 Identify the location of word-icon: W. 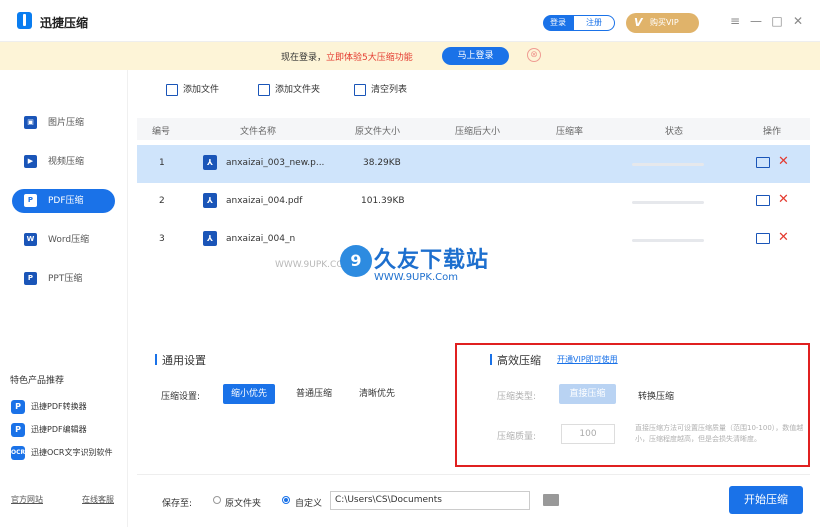
(30, 239).